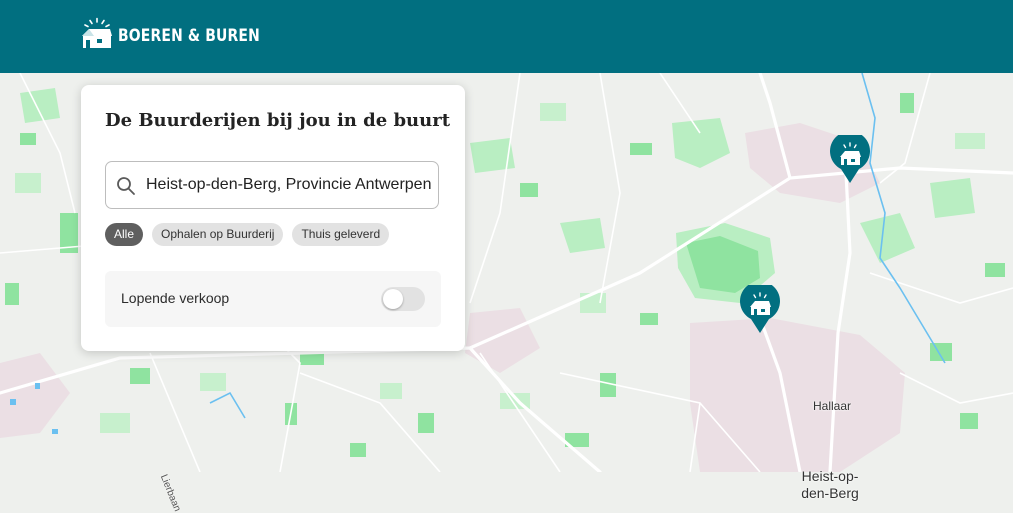  What do you see at coordinates (273, 299) in the screenshot?
I see `ongoing-sale-row: Lopende verkoop` at bounding box center [273, 299].